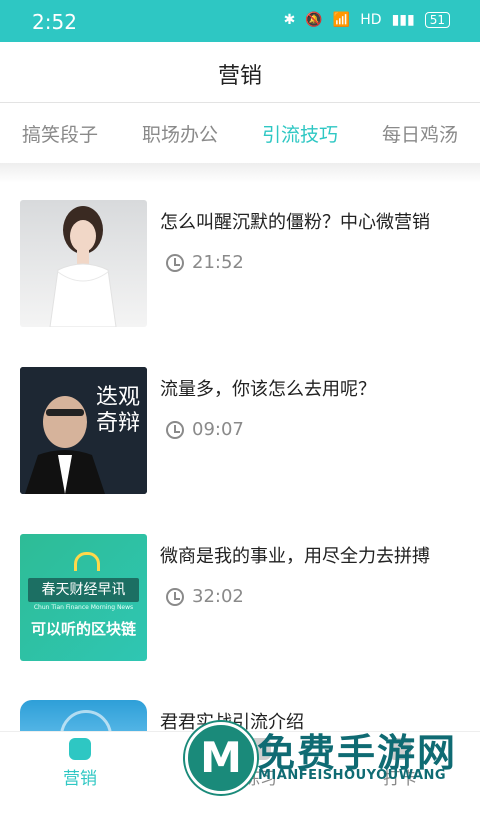 This screenshot has width=480, height=828. What do you see at coordinates (295, 556) in the screenshot?
I see `item-title: 微商是我的事业，用尽全力去拼搏` at bounding box center [295, 556].